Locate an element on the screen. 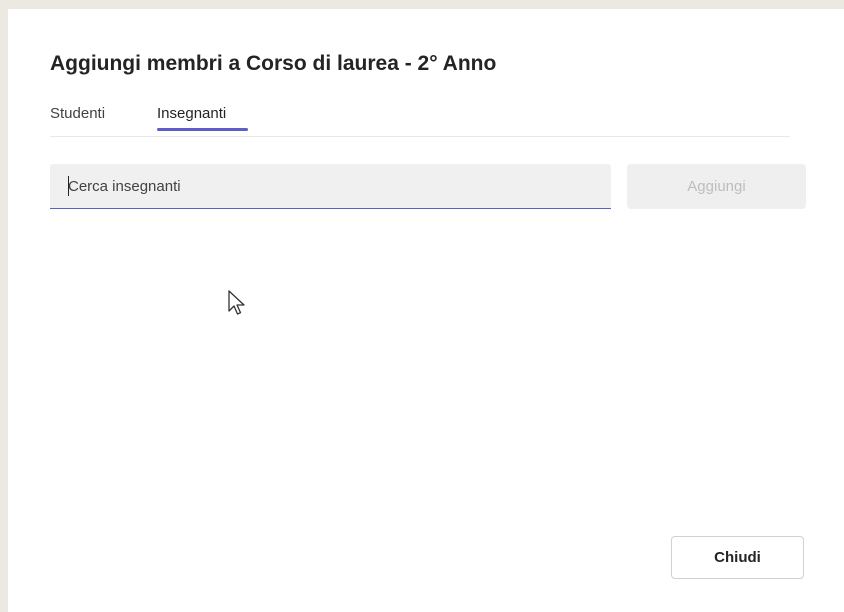 The height and width of the screenshot is (612, 844). member-type-tabs: Studenti Insegnanti is located at coordinates (420, 120).